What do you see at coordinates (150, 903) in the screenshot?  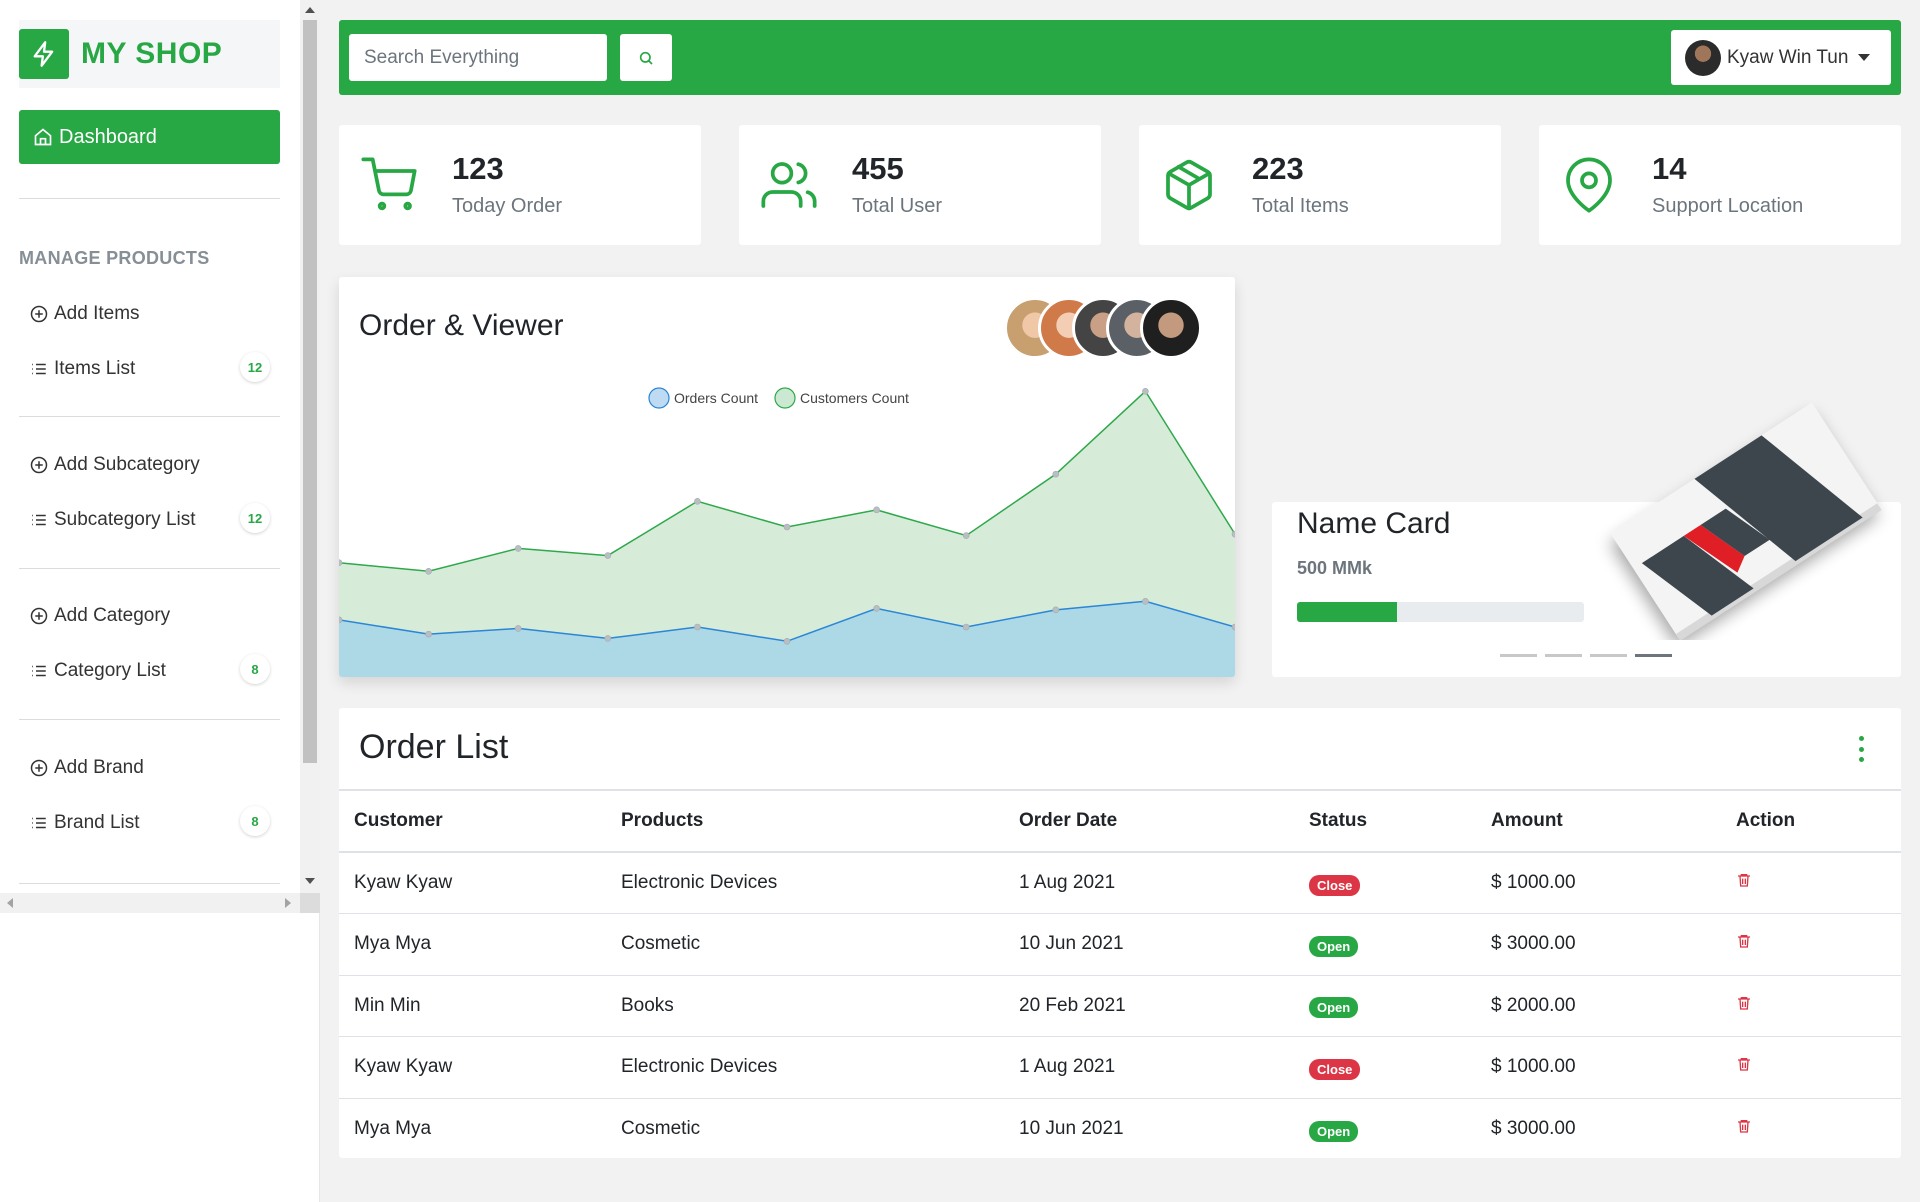 I see `sidebar-horizontal-scrollbar` at bounding box center [150, 903].